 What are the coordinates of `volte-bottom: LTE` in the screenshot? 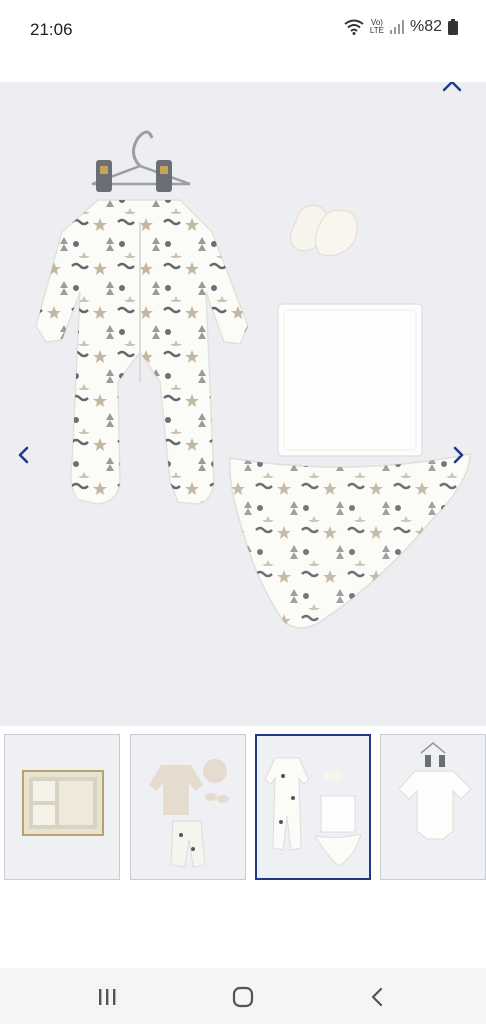 It's located at (376, 30).